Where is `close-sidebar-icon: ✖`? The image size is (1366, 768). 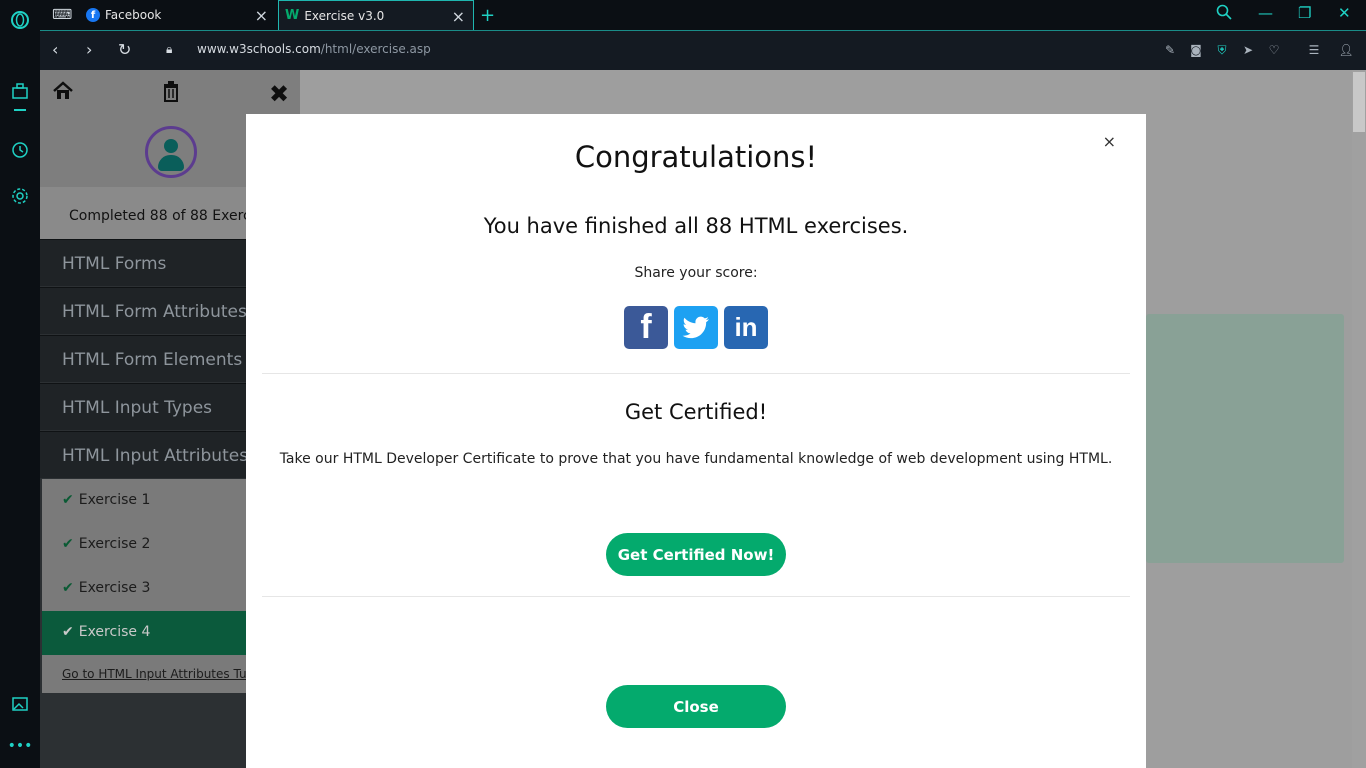 close-sidebar-icon: ✖ is located at coordinates (279, 94).